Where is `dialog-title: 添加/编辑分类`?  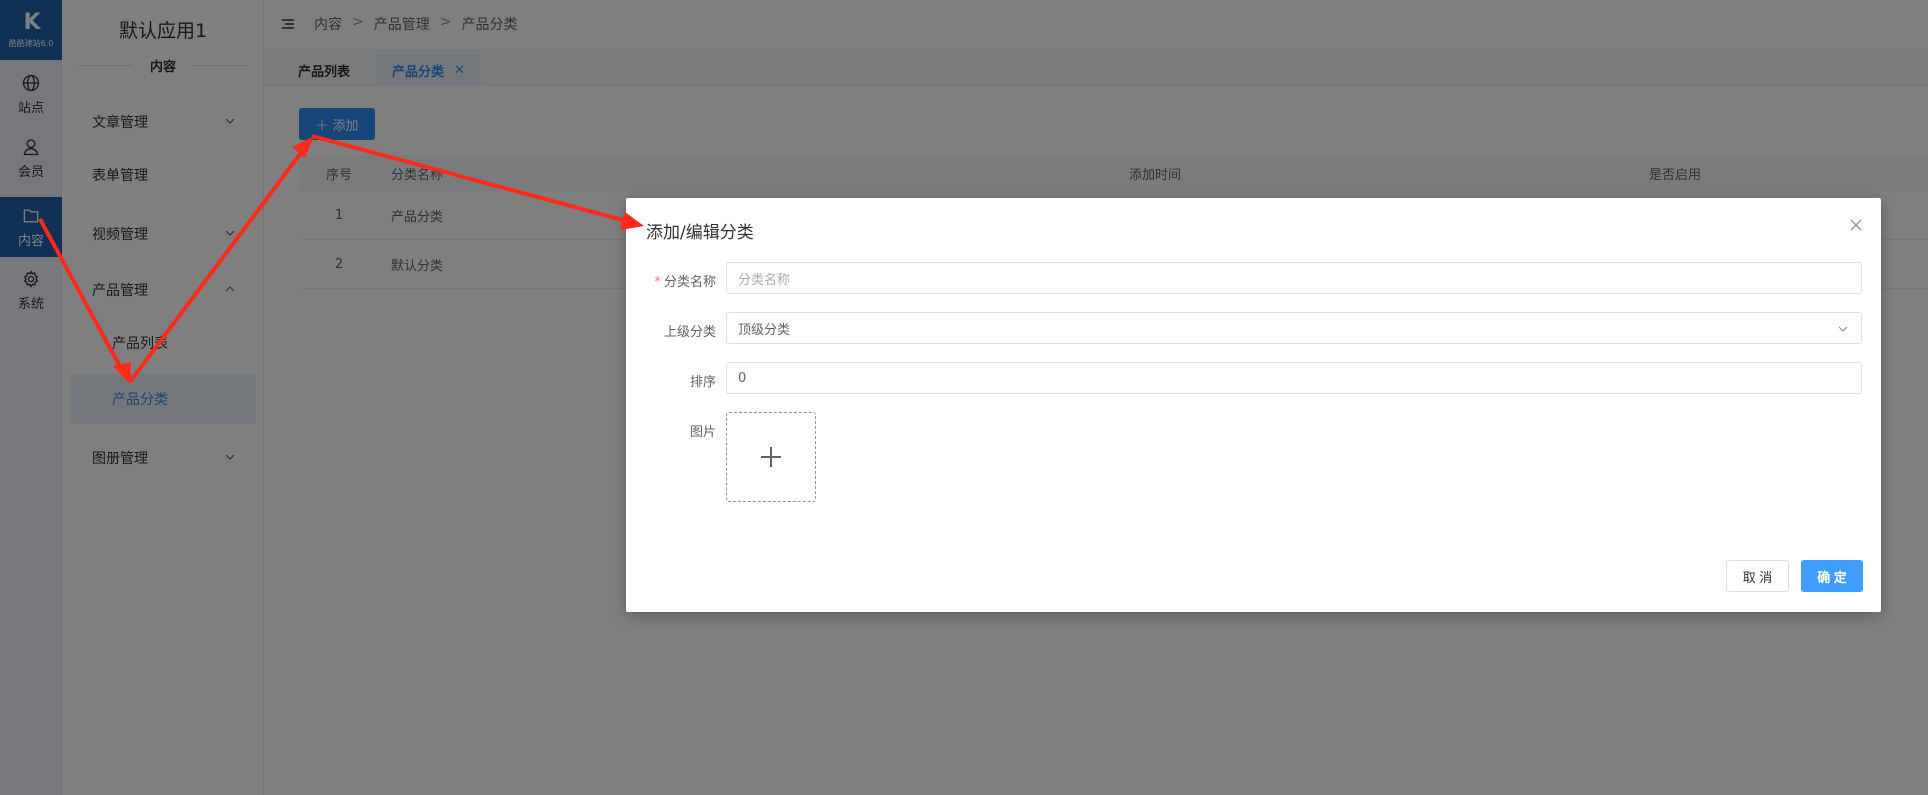
dialog-title: 添加/编辑分类 is located at coordinates (700, 233).